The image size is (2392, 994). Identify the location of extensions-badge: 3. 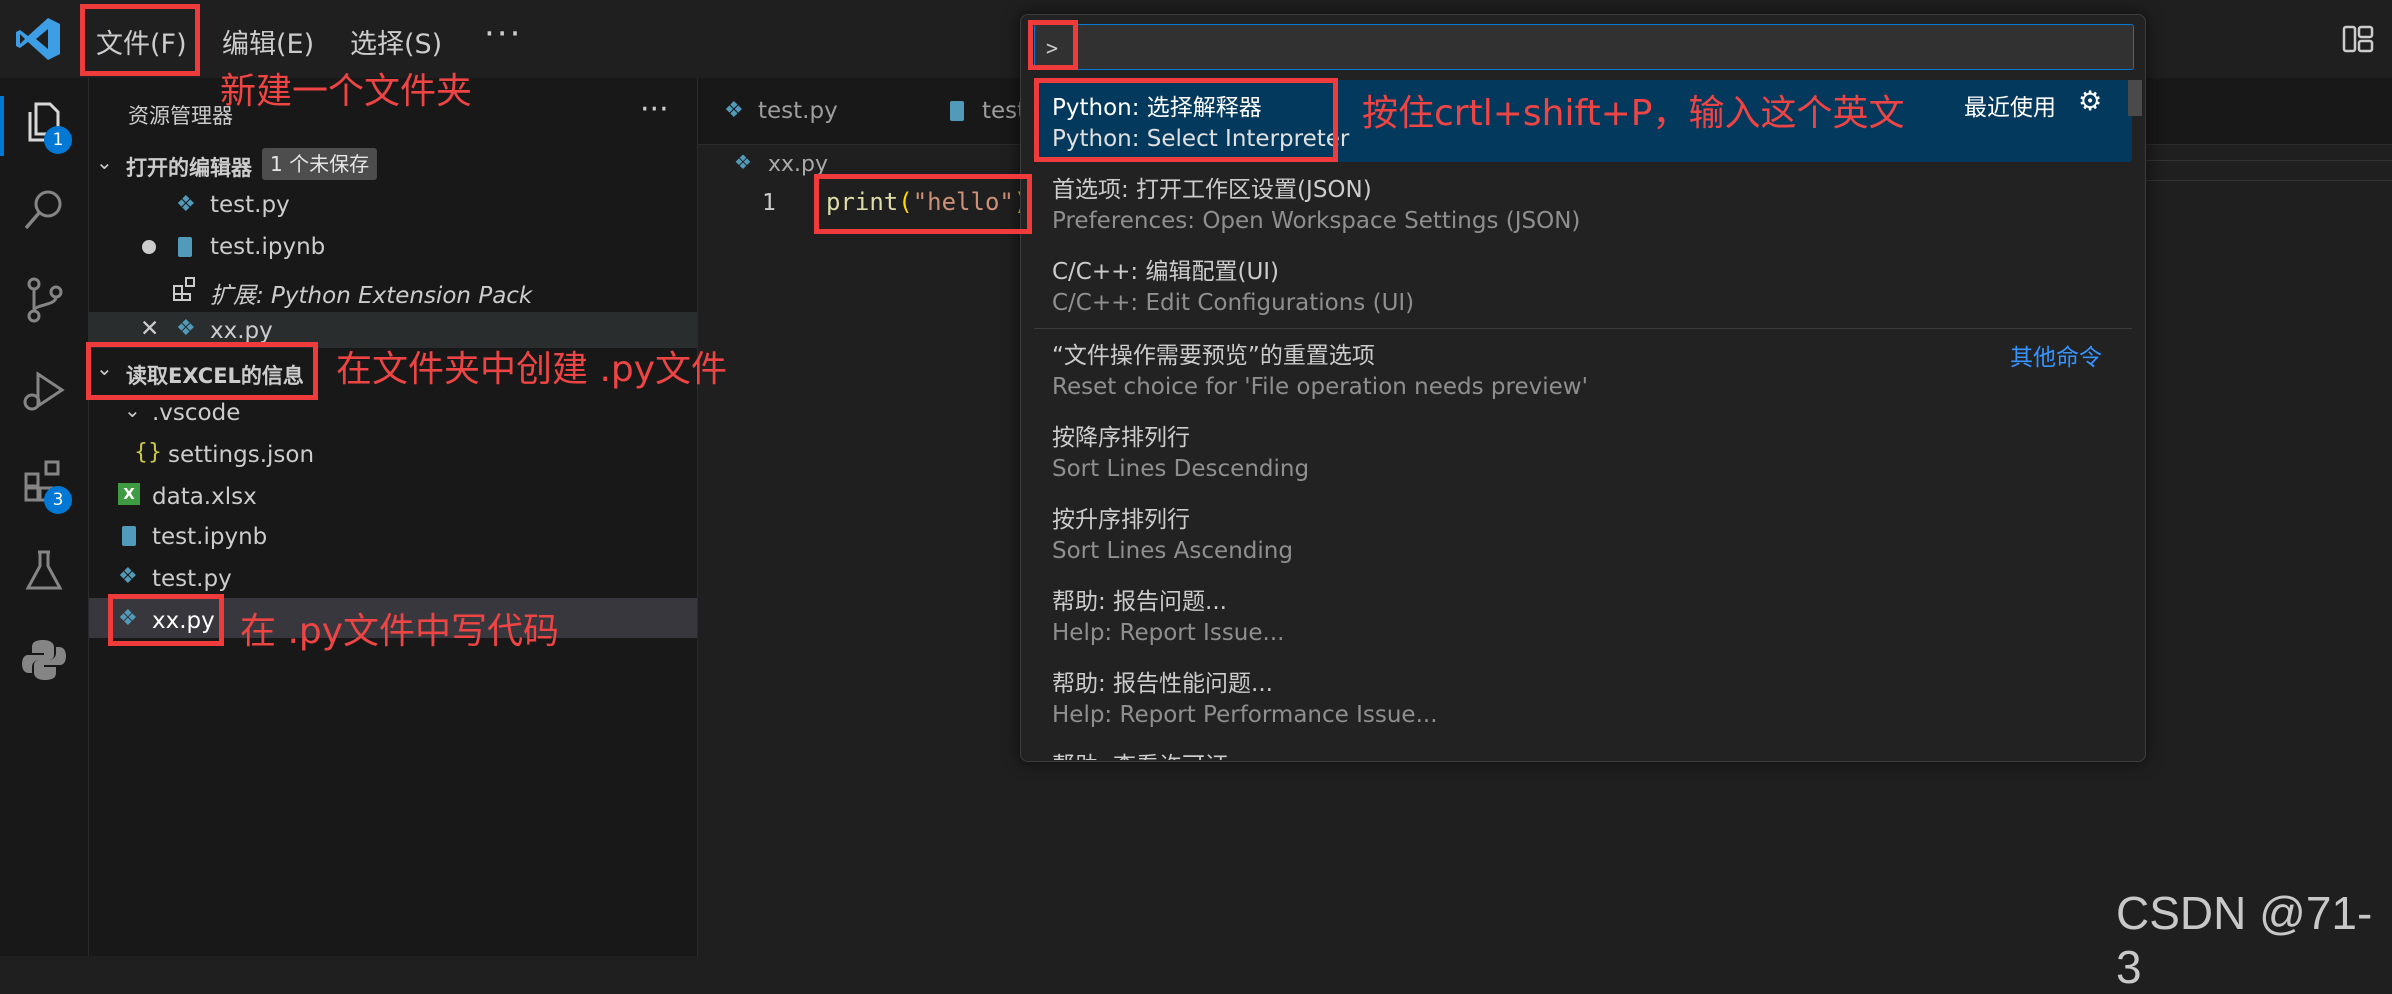
(58, 500).